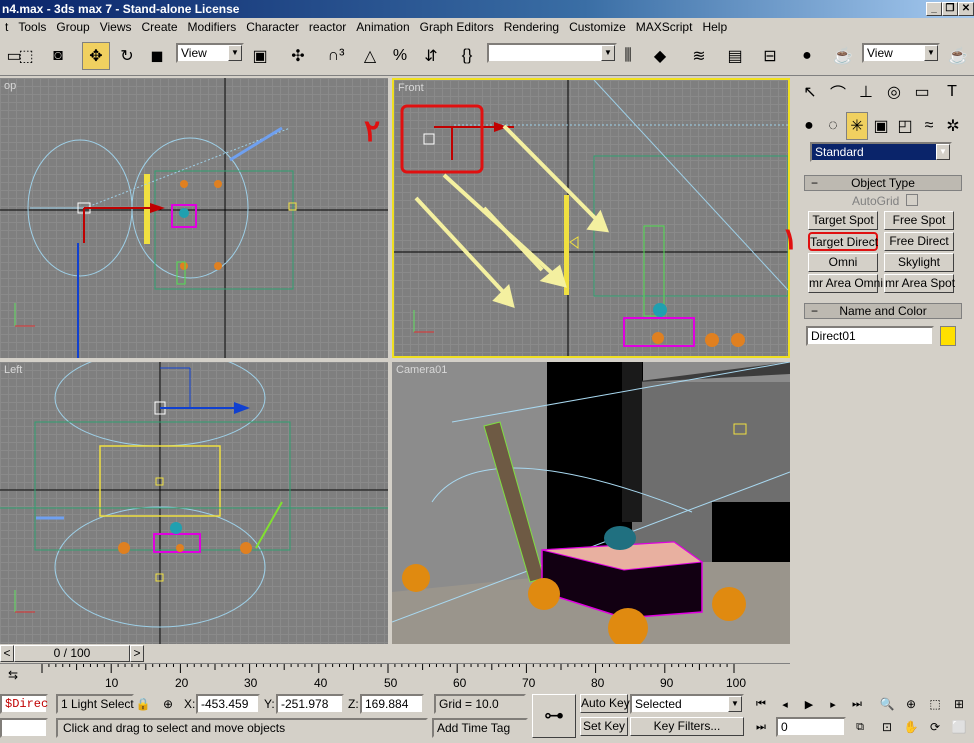 This screenshot has width=974, height=743. What do you see at coordinates (370, 56) in the screenshot?
I see `angle-snap-icon: △` at bounding box center [370, 56].